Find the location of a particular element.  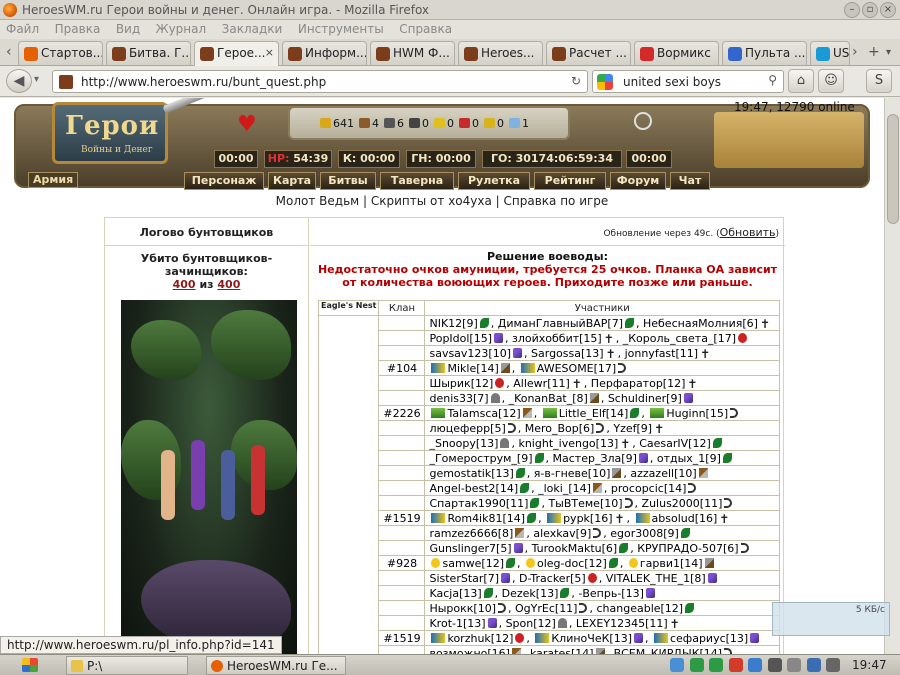

player-name: jonnyfast[11] is located at coordinates (661, 353).